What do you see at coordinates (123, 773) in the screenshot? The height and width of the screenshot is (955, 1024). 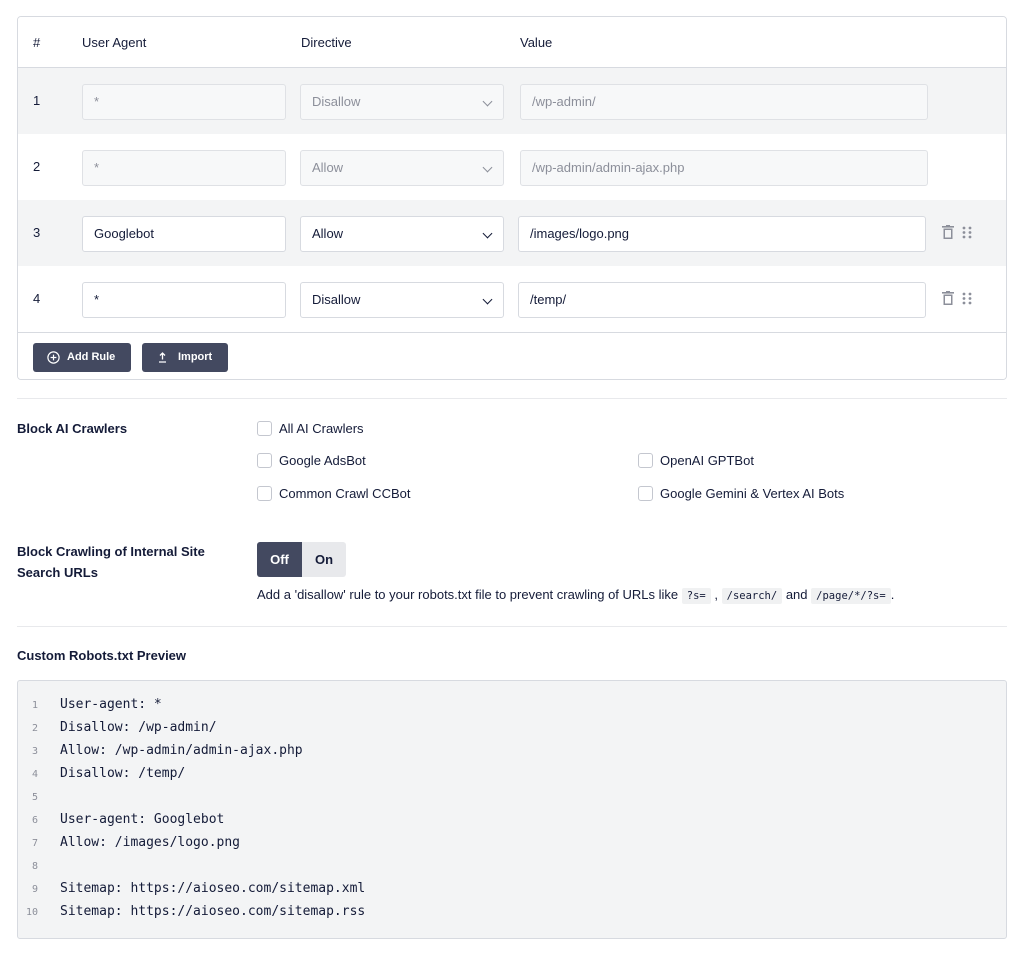 I see `line-text: Disallow: /temp/` at bounding box center [123, 773].